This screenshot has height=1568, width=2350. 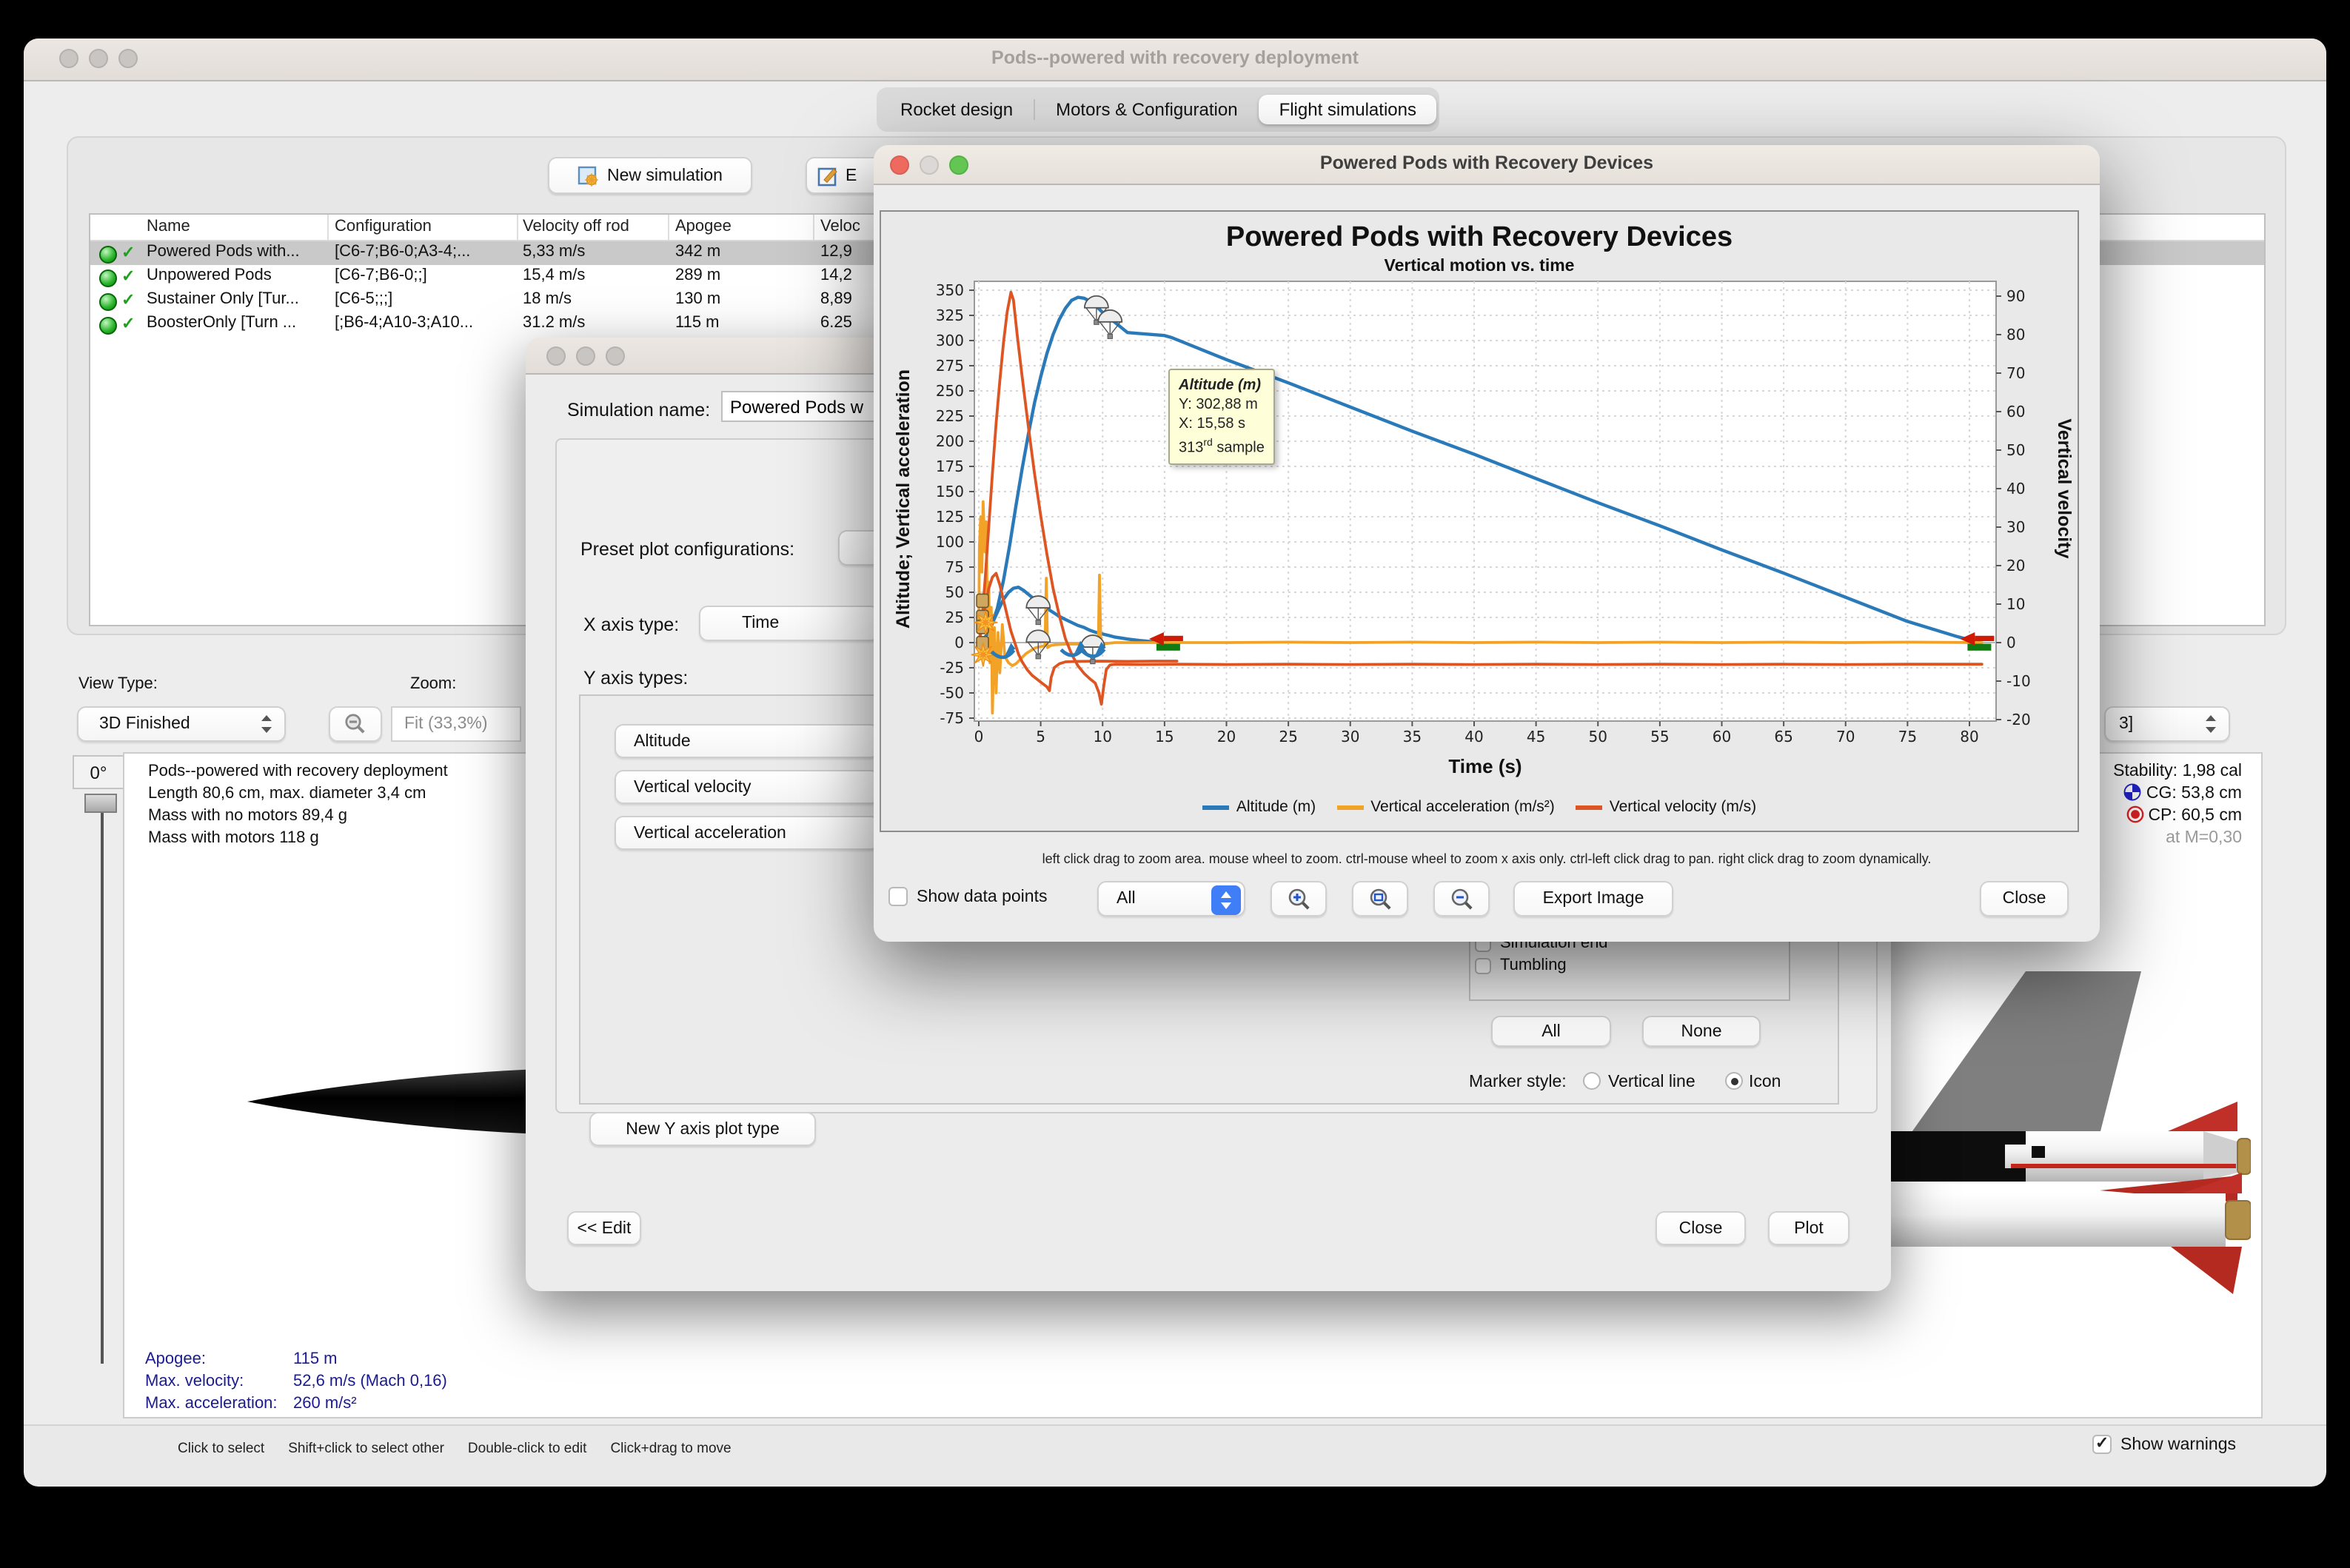 What do you see at coordinates (1103, 737) in the screenshot?
I see `svg-text: 10` at bounding box center [1103, 737].